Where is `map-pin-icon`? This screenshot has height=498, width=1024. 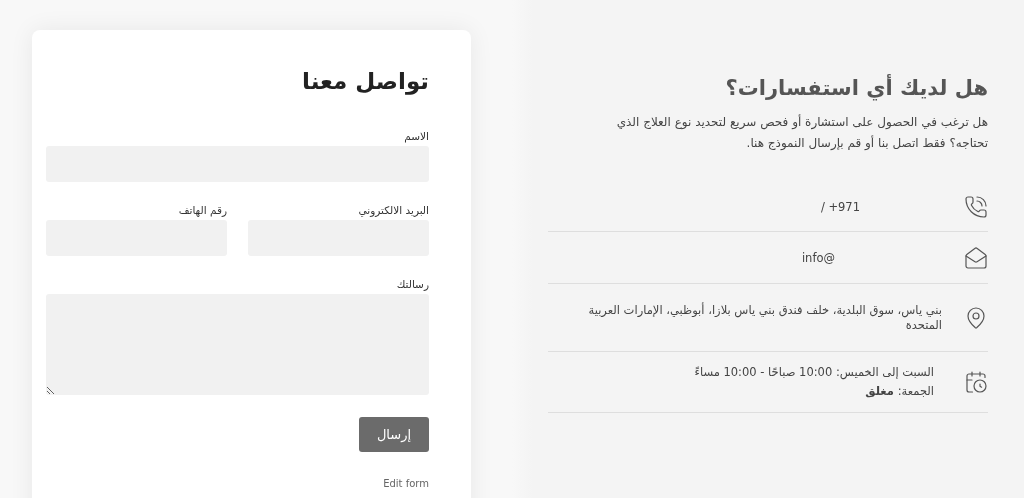
map-pin-icon is located at coordinates (976, 317).